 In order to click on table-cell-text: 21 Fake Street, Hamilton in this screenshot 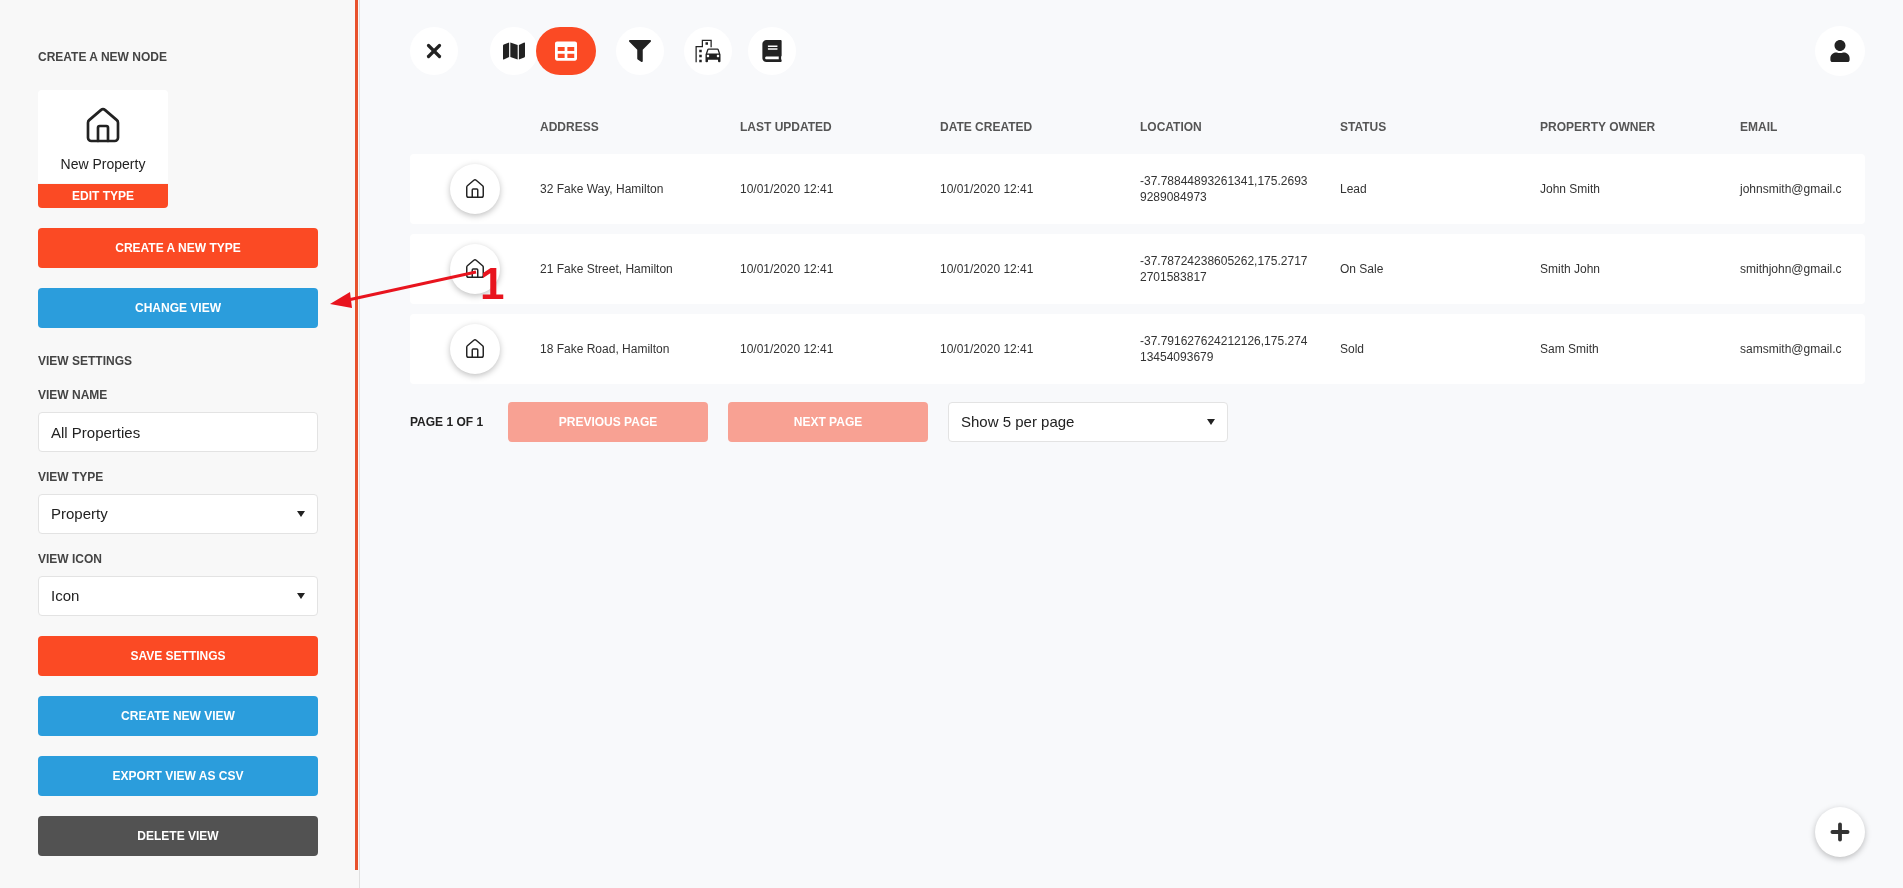, I will do `click(607, 269)`.